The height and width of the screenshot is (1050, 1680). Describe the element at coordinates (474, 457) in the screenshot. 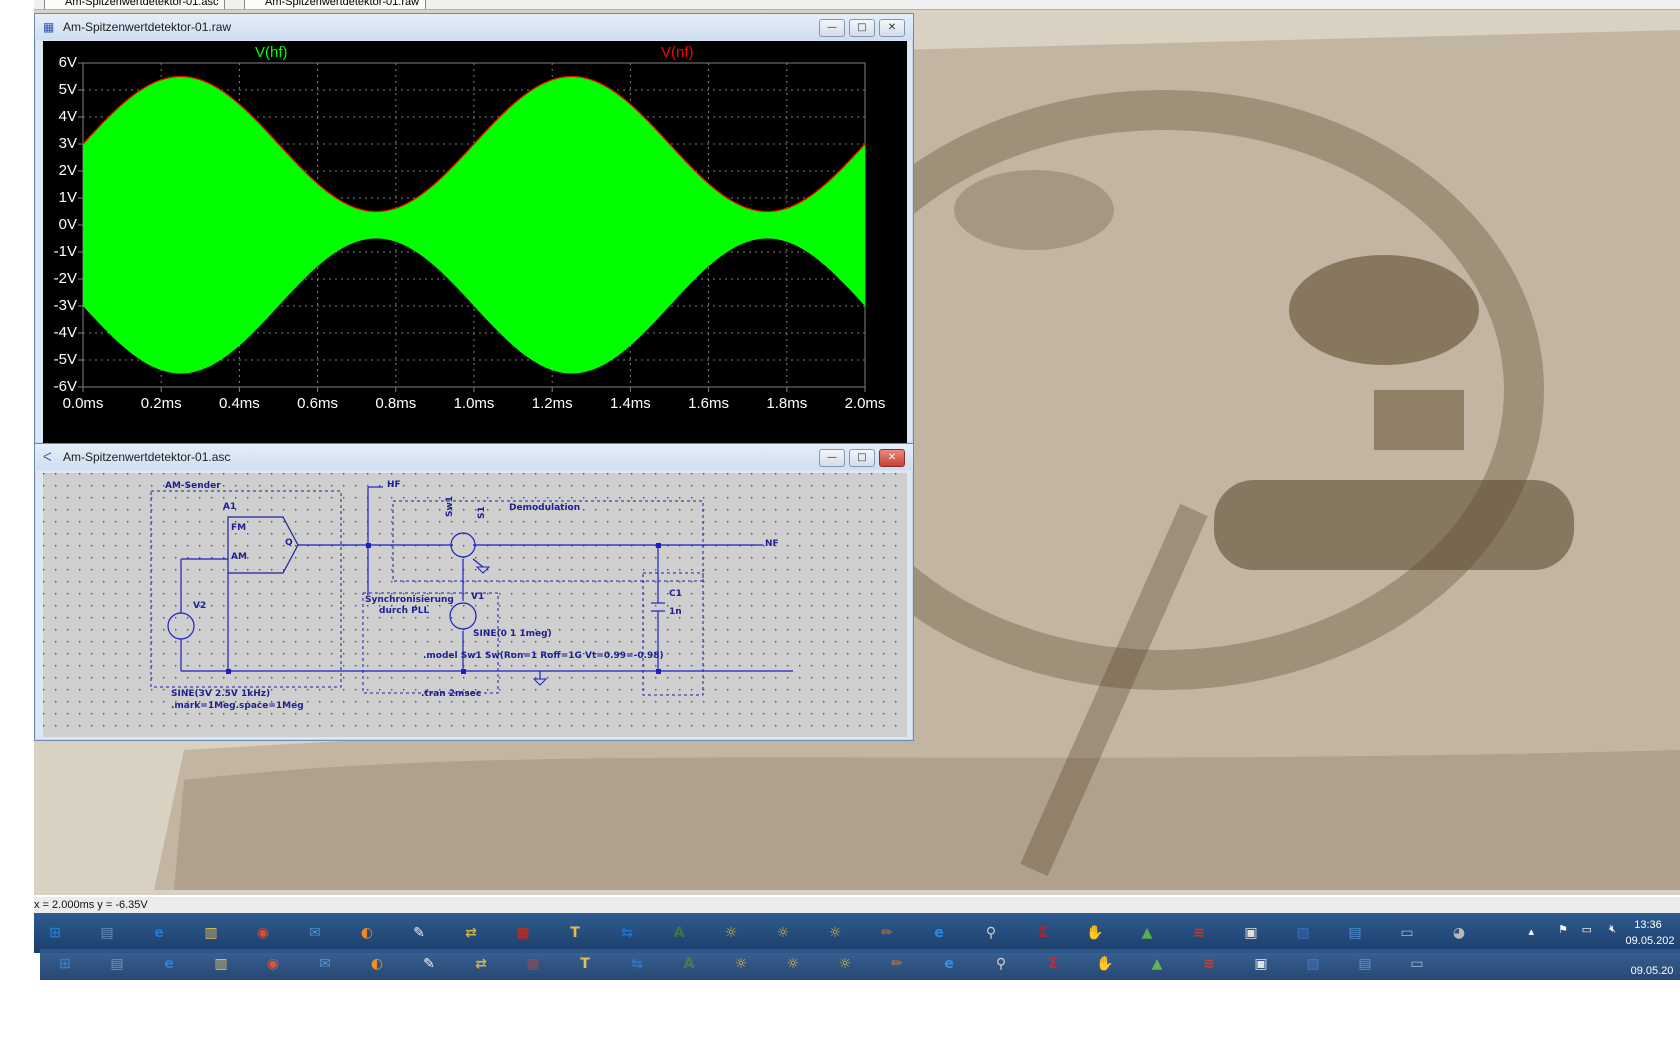

I see `schematic-titlebar: ᐸ Am-Spitzenwertdetektor-01.asc — □ ✕` at that location.